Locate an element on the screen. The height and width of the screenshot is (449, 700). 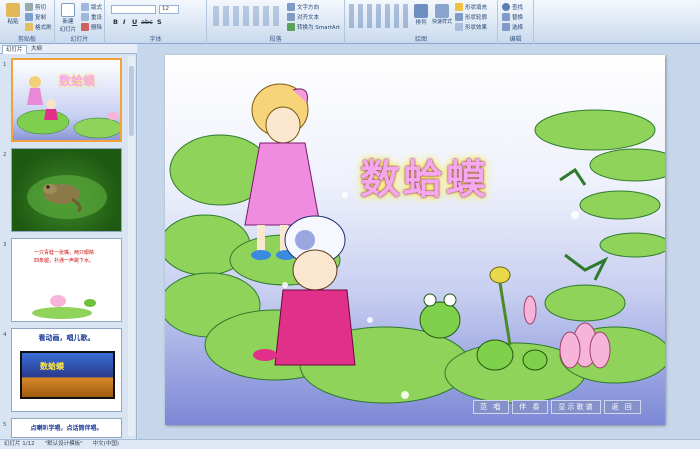
quick-styles-icon is located at coordinates (442, 11).